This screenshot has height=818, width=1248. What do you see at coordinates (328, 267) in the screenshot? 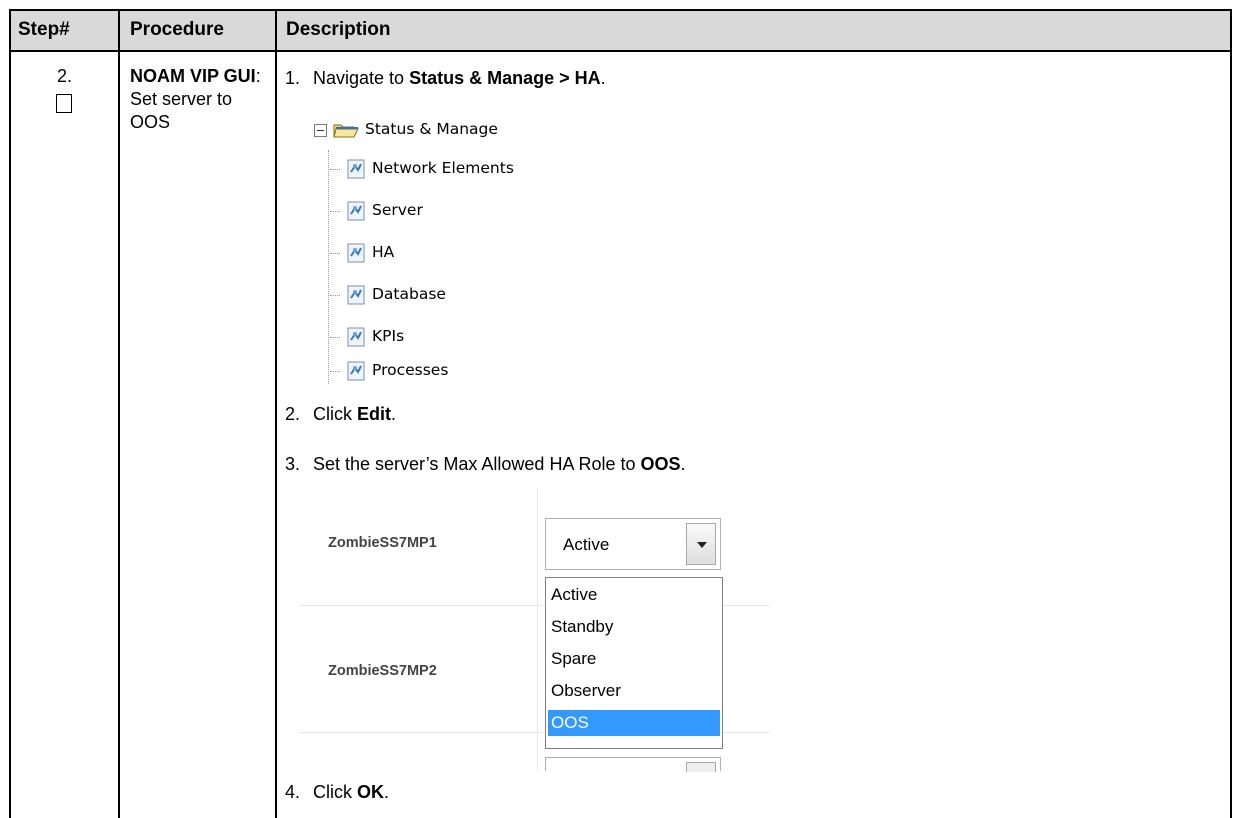
I see `tree-guide-line` at bounding box center [328, 267].